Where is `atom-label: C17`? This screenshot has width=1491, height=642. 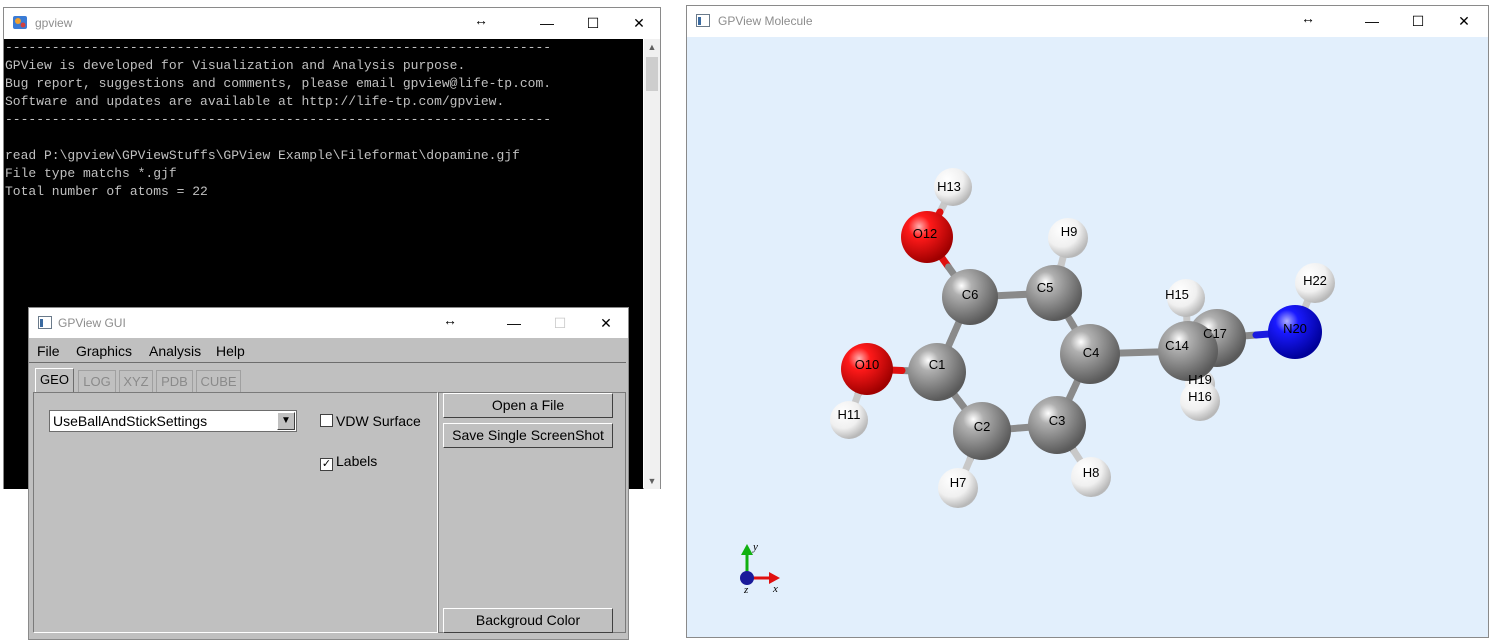
atom-label: C17 is located at coordinates (1215, 333).